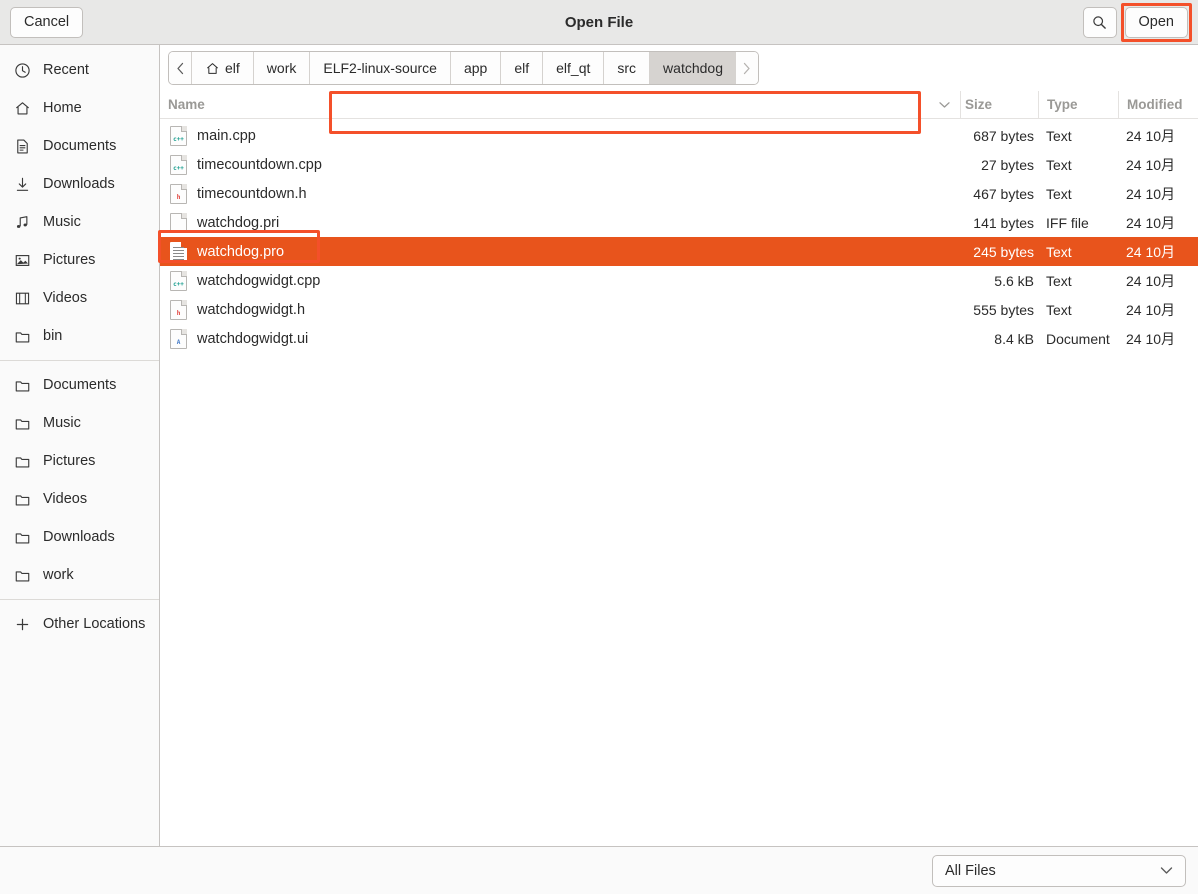 This screenshot has width=1198, height=894. I want to click on file-size: 687 bytes, so click(1003, 135).